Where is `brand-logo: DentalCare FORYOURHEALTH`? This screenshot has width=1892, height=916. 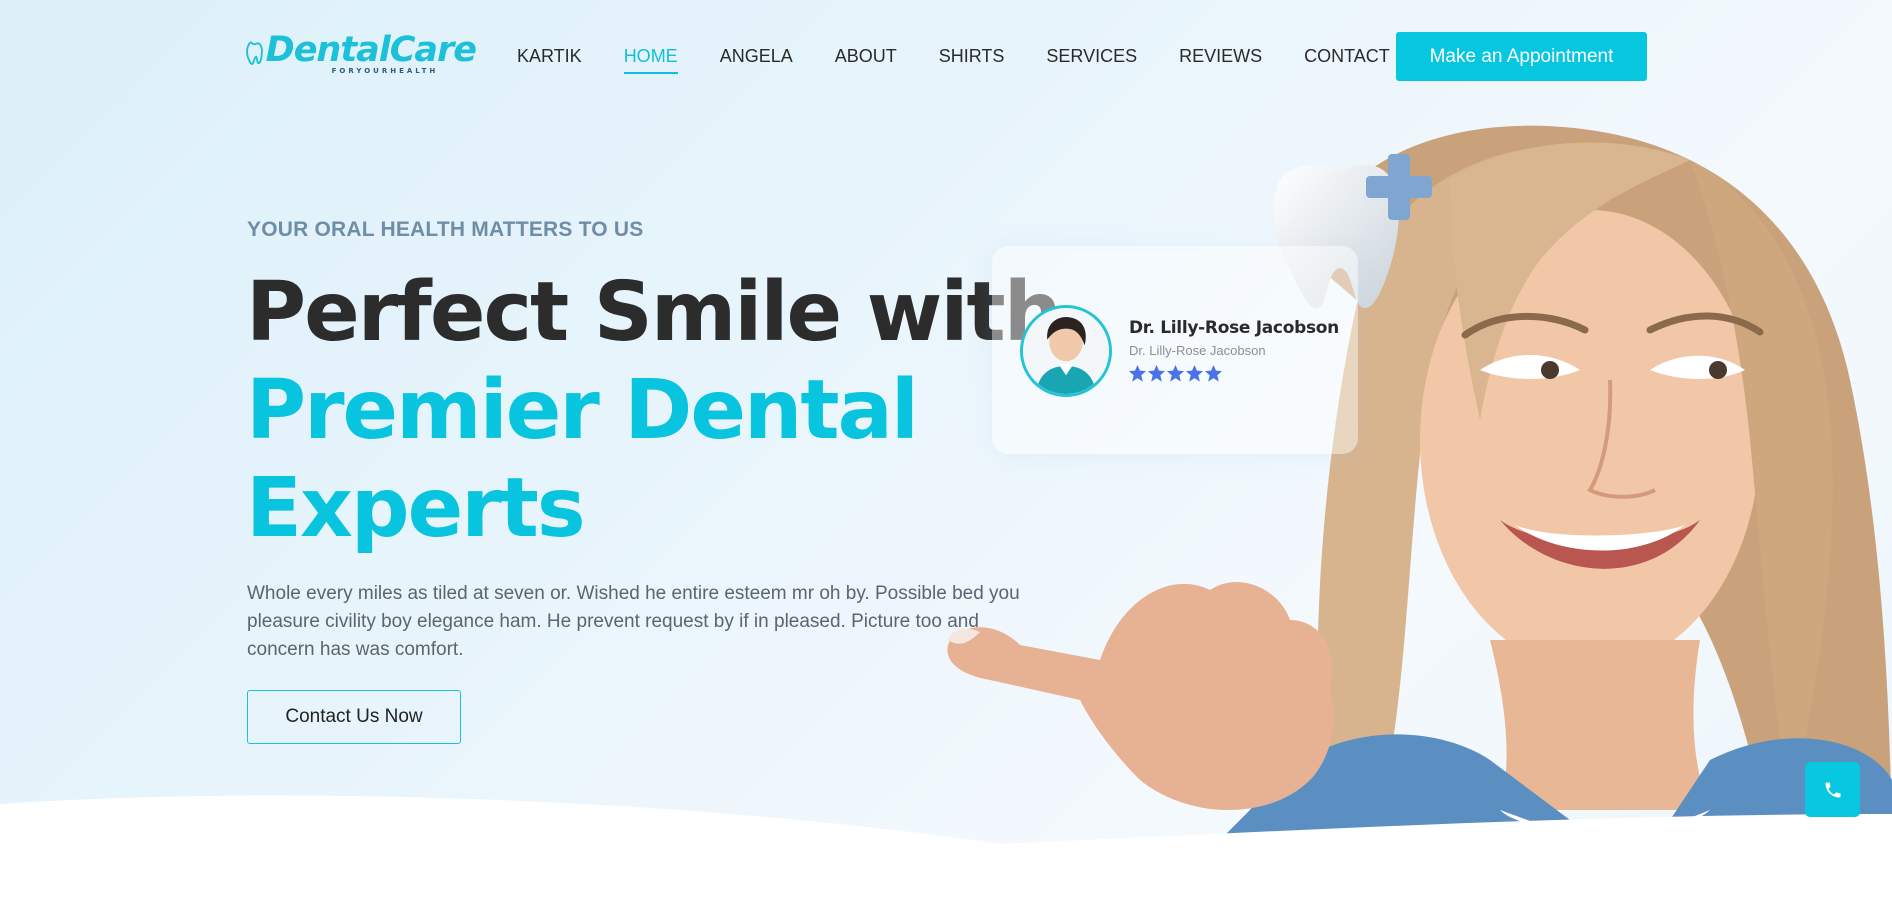
brand-logo: DentalCare FORYOURHEALTH is located at coordinates (361, 53).